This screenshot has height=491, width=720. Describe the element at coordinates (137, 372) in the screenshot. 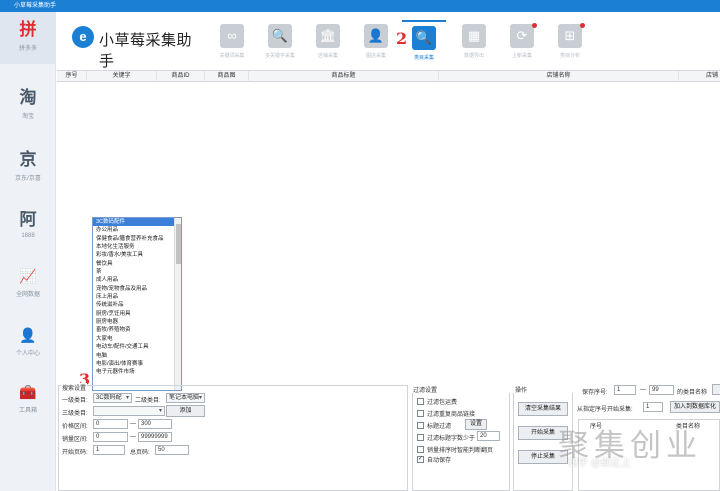

I see `dropdown-option: 电子元器件市场` at that location.